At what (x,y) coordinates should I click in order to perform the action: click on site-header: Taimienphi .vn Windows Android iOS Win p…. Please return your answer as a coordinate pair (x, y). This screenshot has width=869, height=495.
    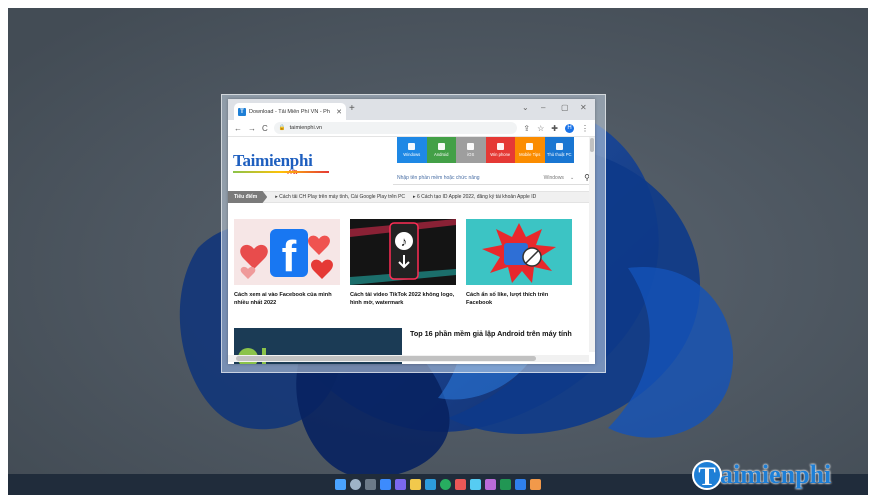
    Looking at the image, I should click on (411, 164).